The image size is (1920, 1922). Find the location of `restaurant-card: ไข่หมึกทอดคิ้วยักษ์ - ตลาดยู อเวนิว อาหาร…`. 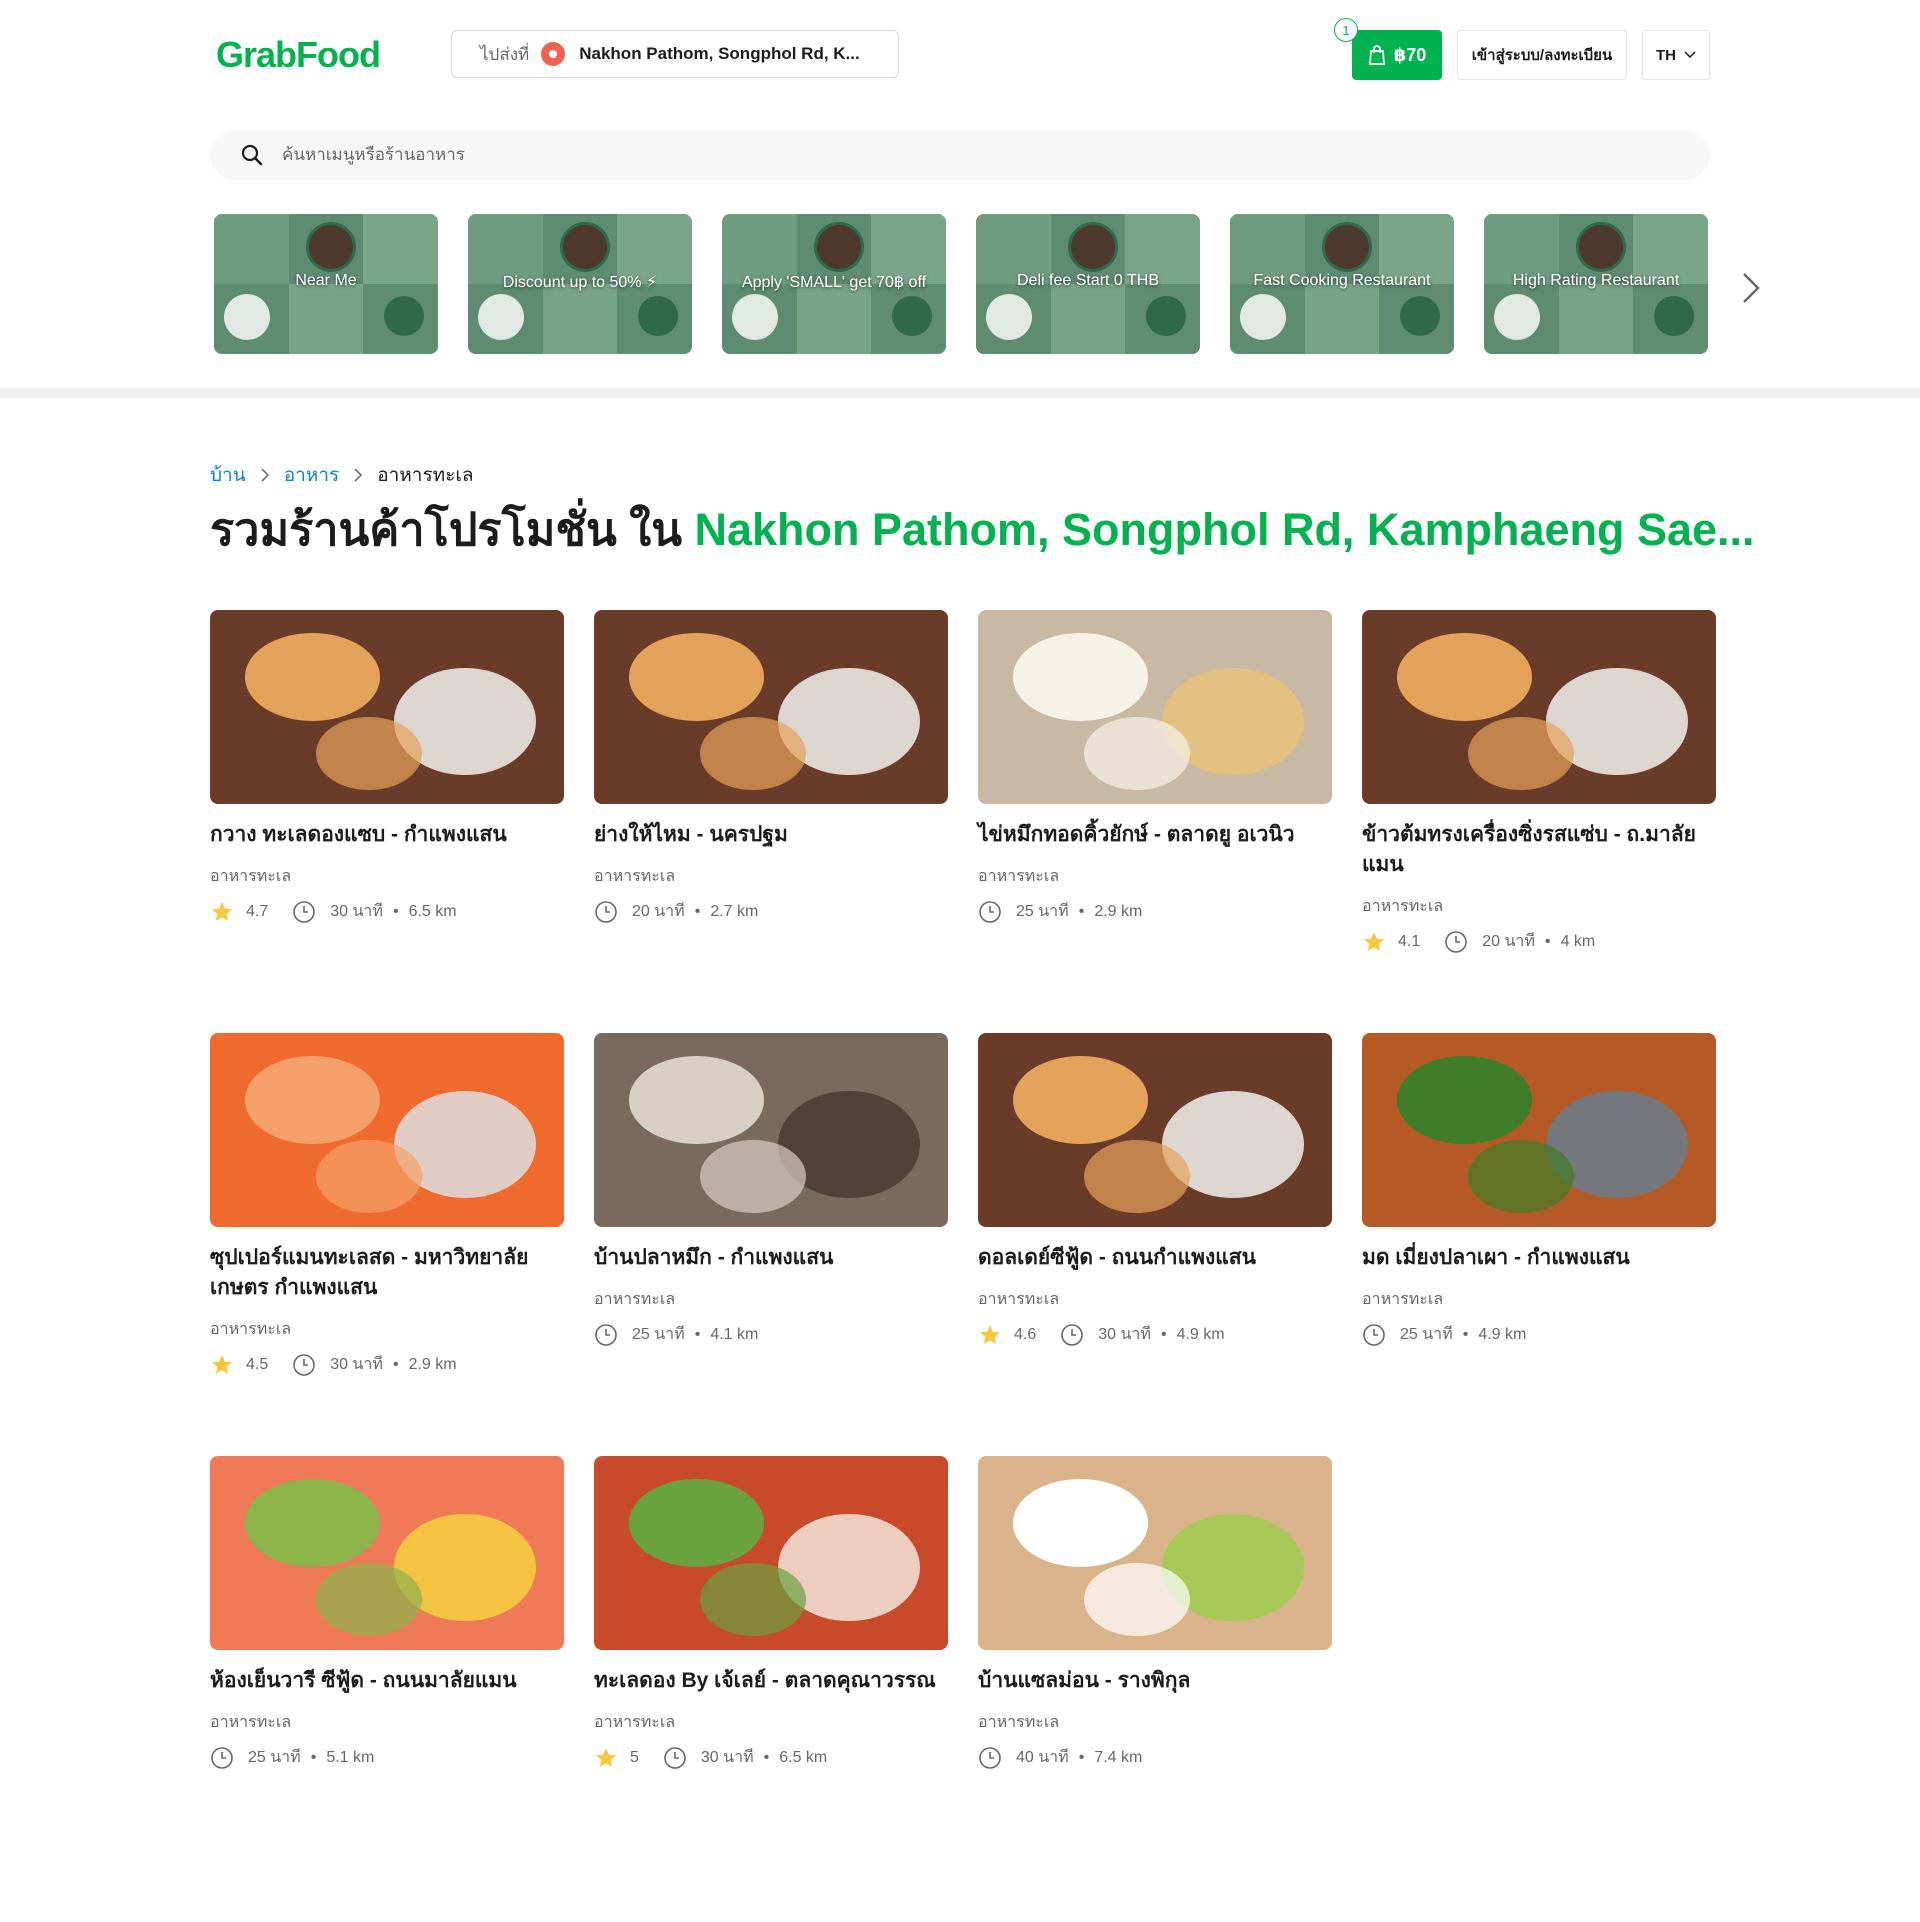

restaurant-card: ไข่หมึกทอดคิ้วยักษ์ - ตลาดยู อเวนิว อาหาร… is located at coordinates (1155, 767).